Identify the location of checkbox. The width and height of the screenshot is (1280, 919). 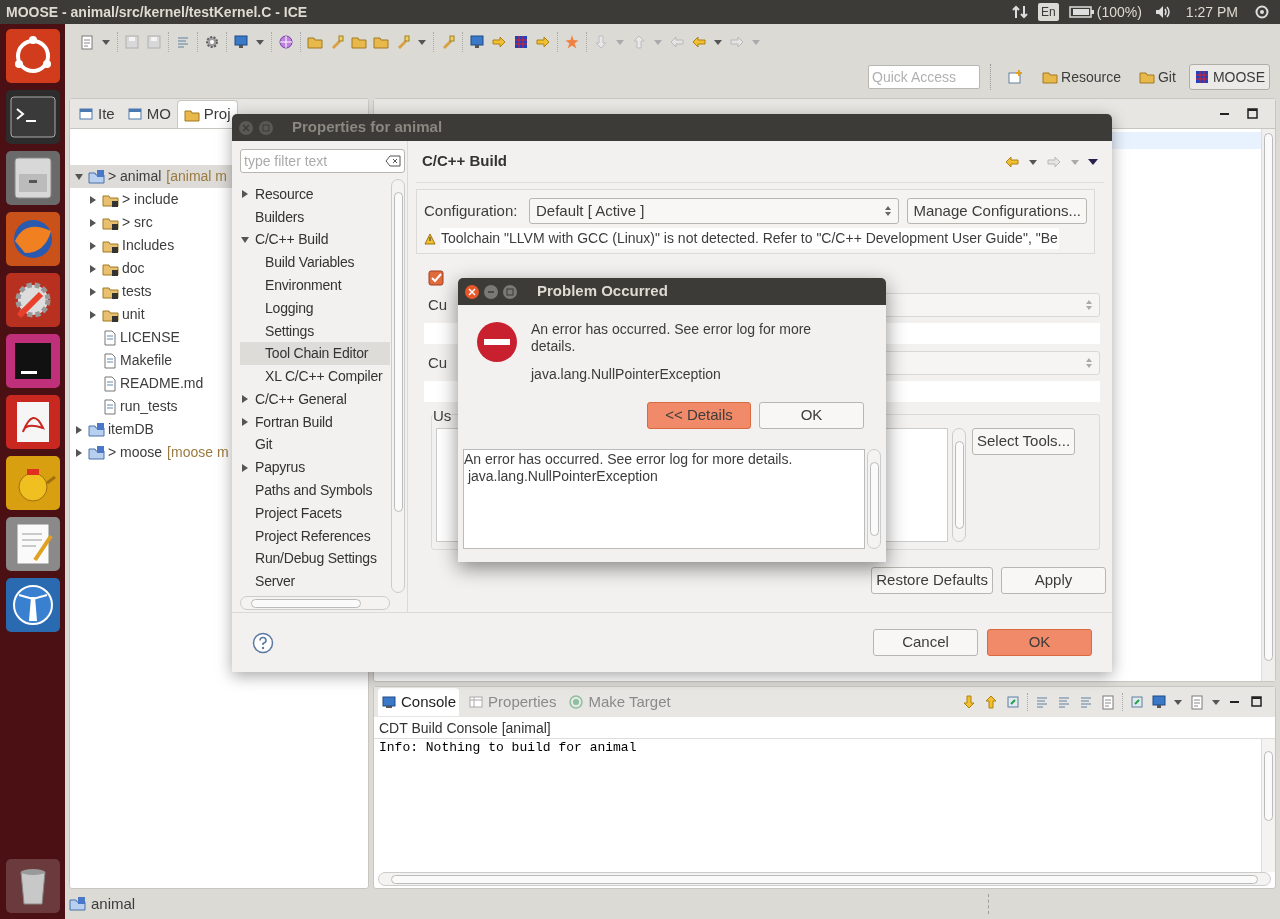
(436, 278).